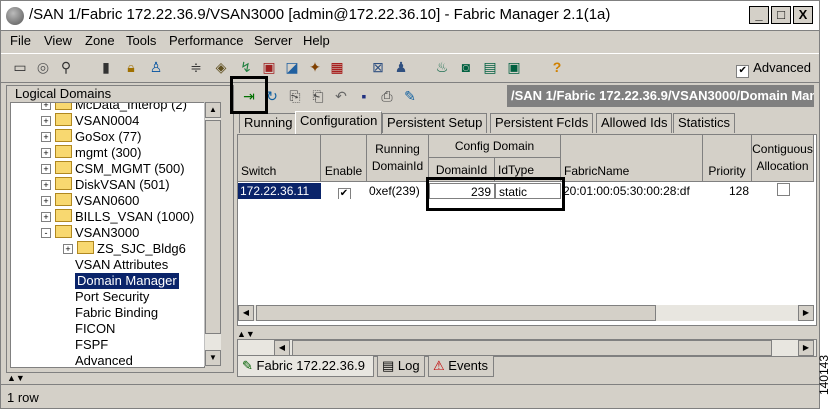 The width and height of the screenshot is (831, 409). I want to click on save-icon: ▪, so click(364, 96).